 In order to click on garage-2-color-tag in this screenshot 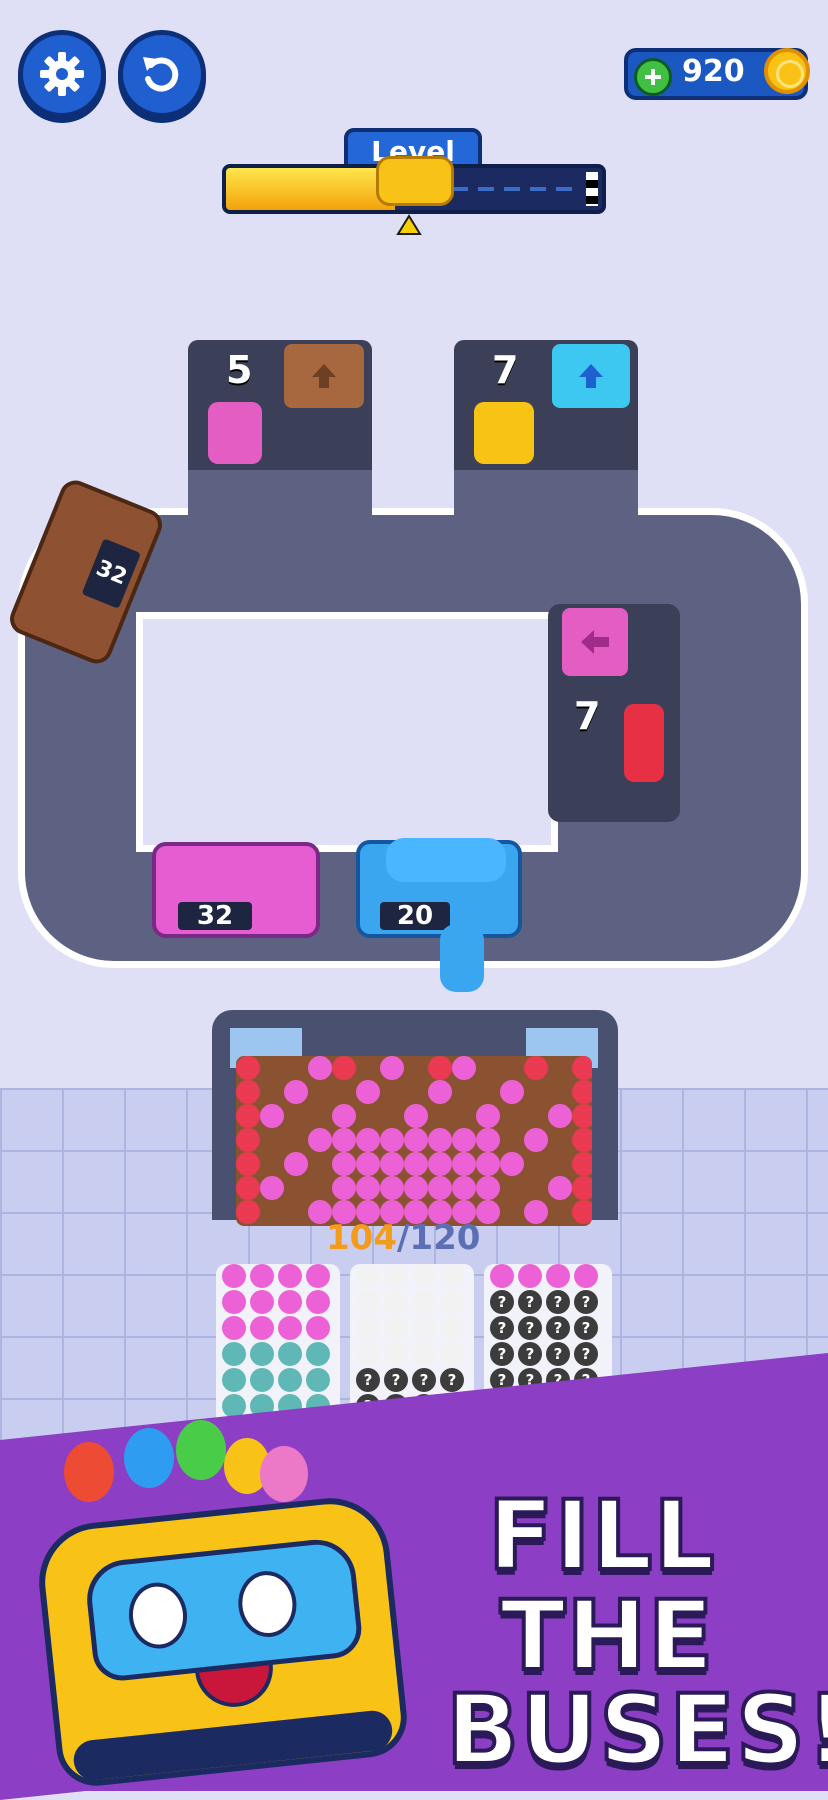, I will do `click(591, 376)`.